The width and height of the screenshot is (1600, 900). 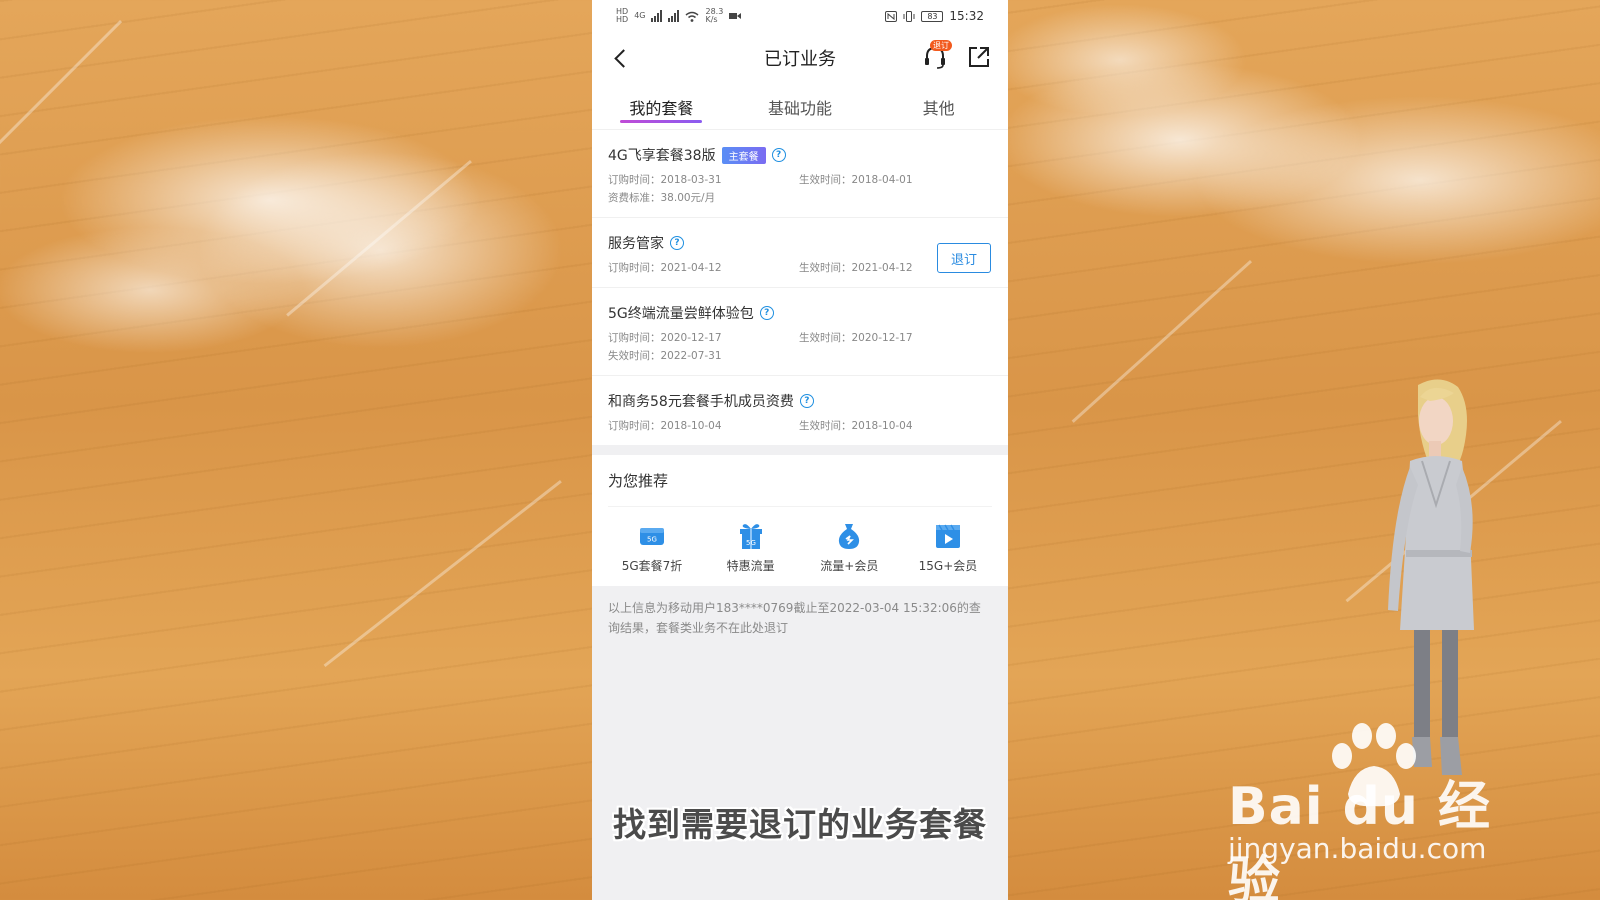 What do you see at coordinates (800, 546) in the screenshot?
I see `recommend-list: 5G 5G套餐7折 5G 特惠流量 流量+会员 15G+会员` at bounding box center [800, 546].